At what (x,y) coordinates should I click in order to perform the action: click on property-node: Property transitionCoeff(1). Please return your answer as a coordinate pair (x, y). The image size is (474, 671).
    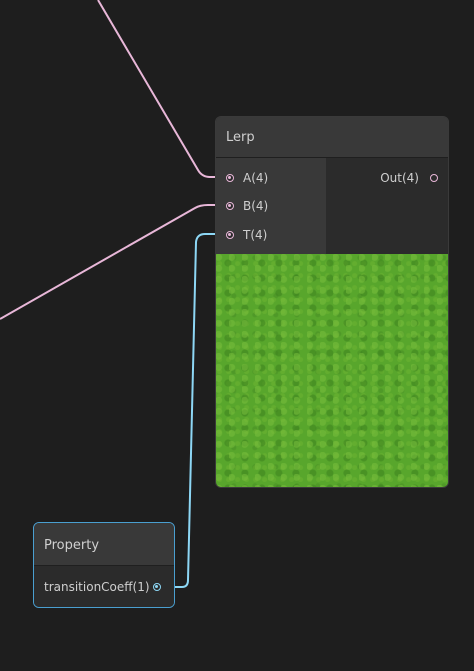
    Looking at the image, I should click on (104, 565).